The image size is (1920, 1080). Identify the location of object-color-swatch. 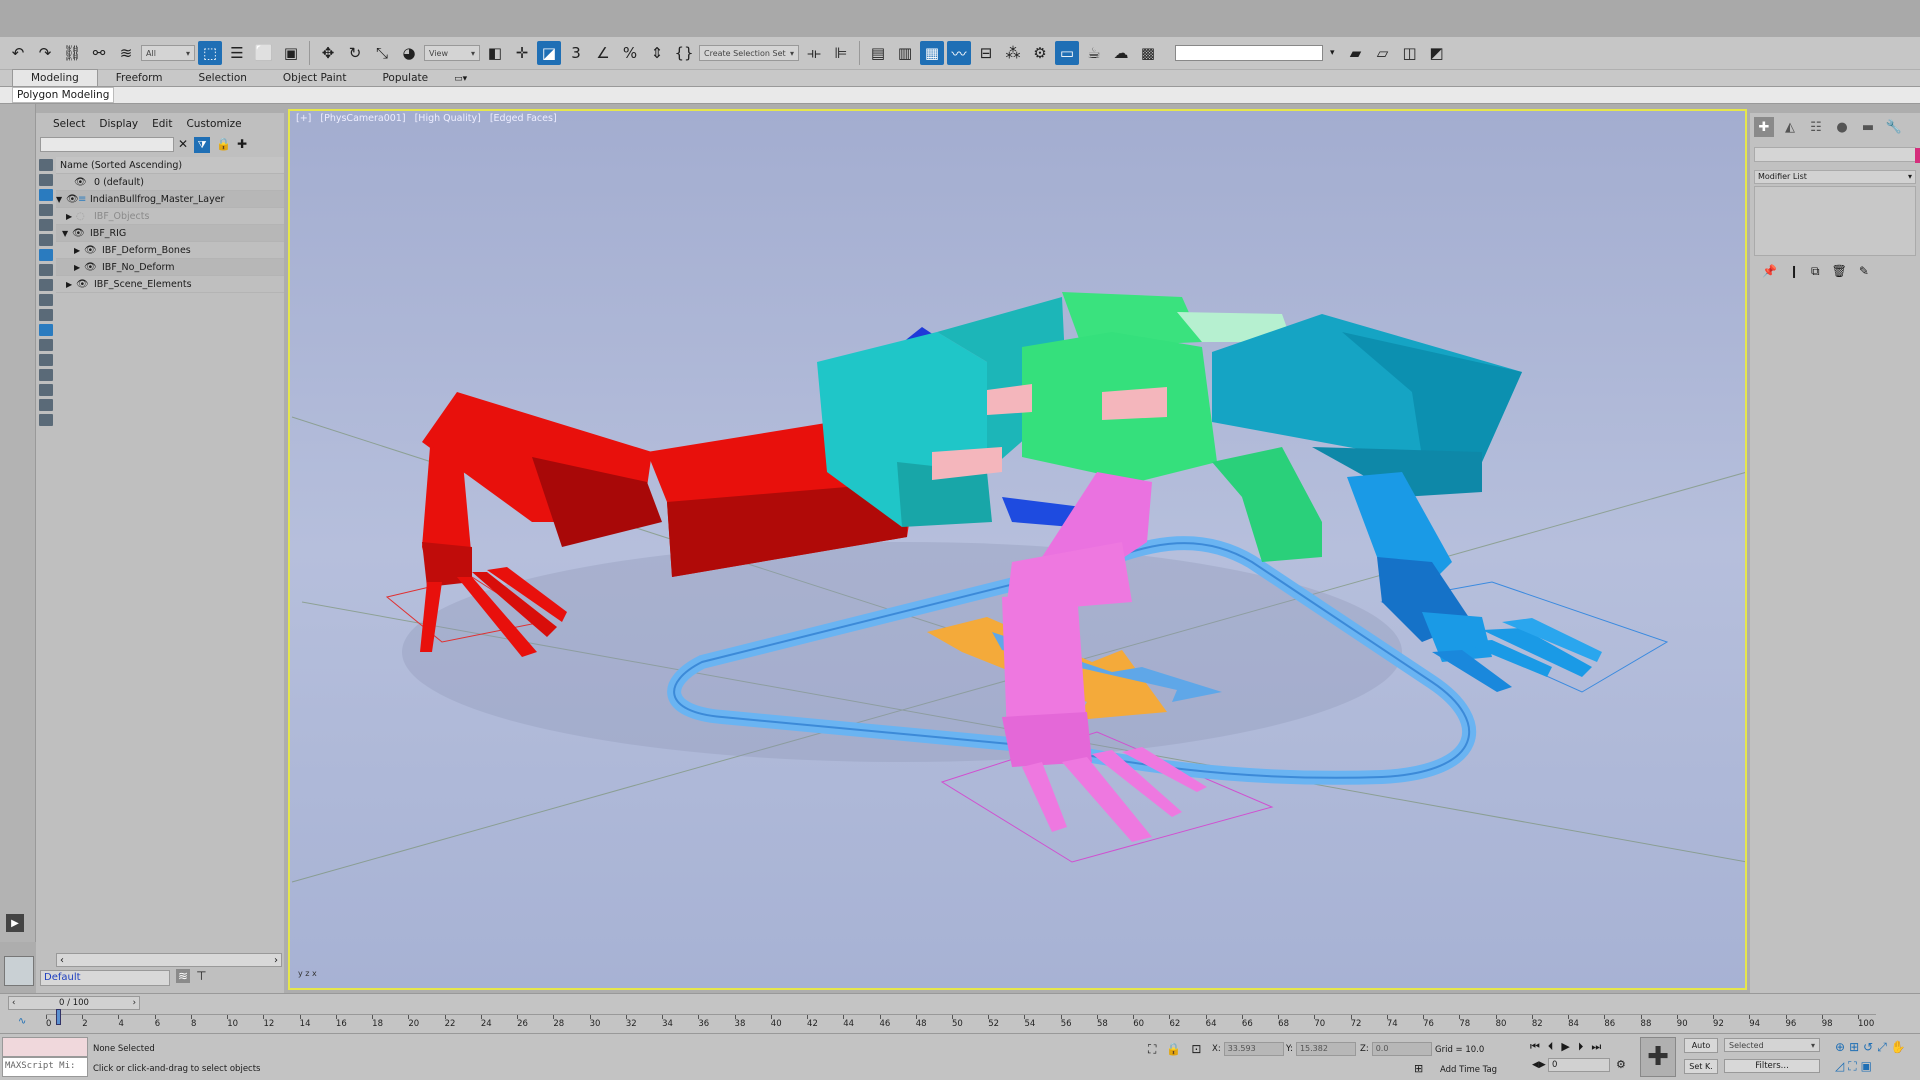
(1917, 155).